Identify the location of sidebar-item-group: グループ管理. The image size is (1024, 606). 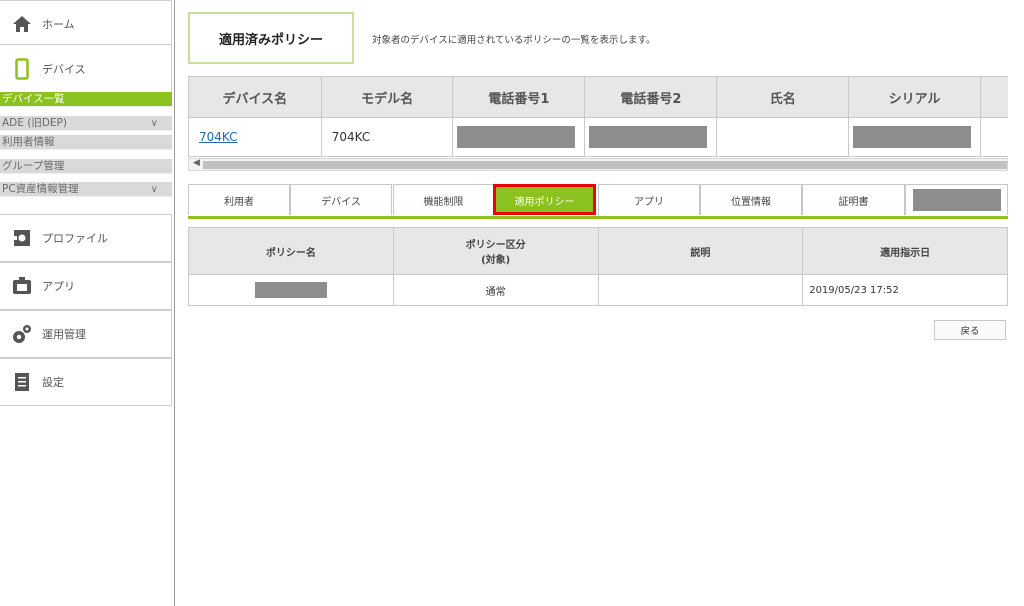
(86, 166).